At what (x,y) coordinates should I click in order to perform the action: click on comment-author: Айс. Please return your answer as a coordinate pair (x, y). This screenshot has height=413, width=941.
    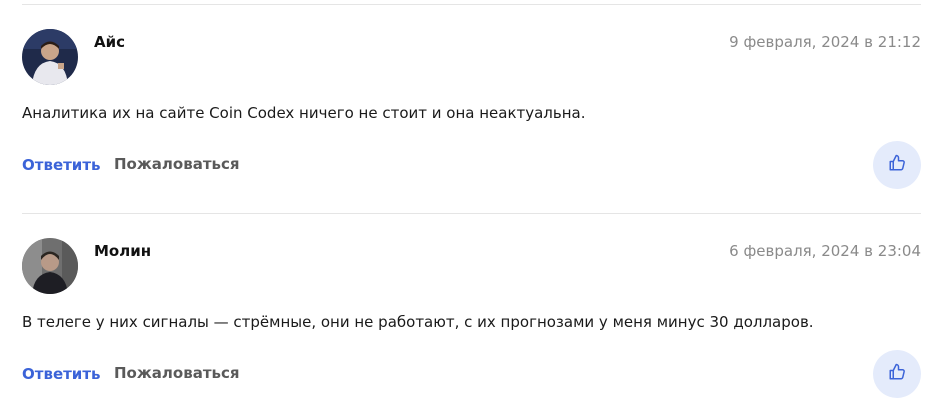
    Looking at the image, I should click on (110, 42).